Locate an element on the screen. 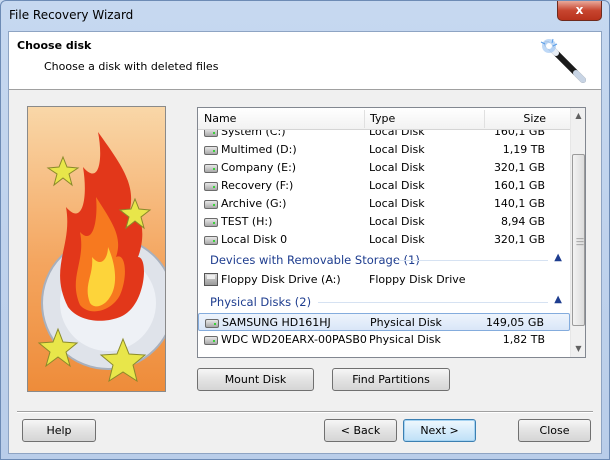  group-header-removable: Devices with Removable Storage (1) ▲ is located at coordinates (384, 260).